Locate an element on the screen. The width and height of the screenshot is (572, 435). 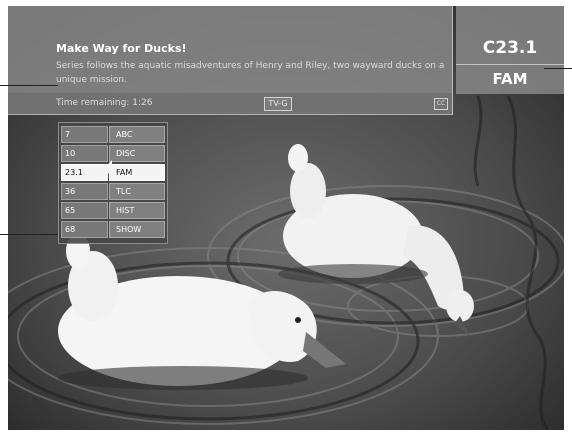
channel-list-row: 10 DISC is located at coordinates (113, 153).